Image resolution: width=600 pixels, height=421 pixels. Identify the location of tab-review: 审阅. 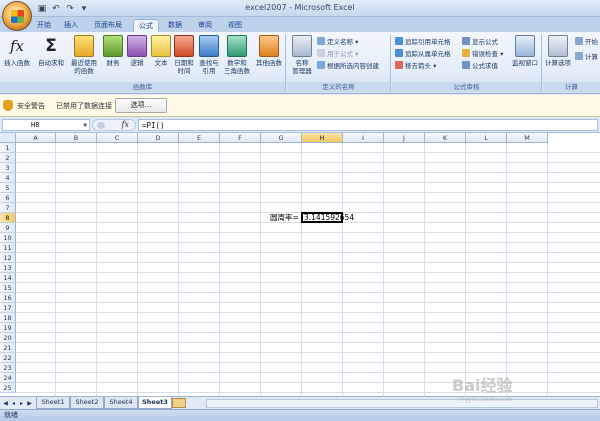
(205, 25).